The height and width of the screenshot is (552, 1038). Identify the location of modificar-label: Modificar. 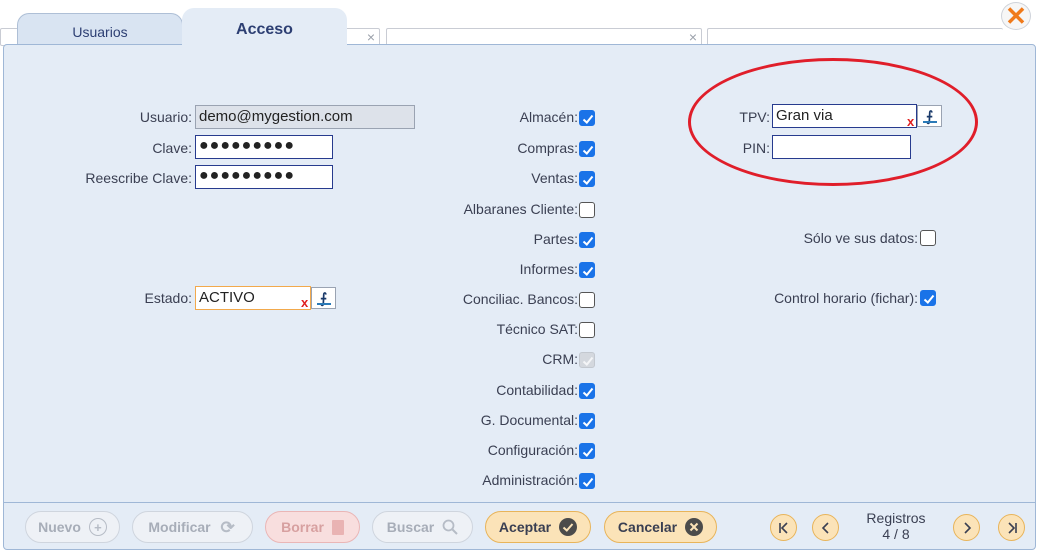
(179, 527).